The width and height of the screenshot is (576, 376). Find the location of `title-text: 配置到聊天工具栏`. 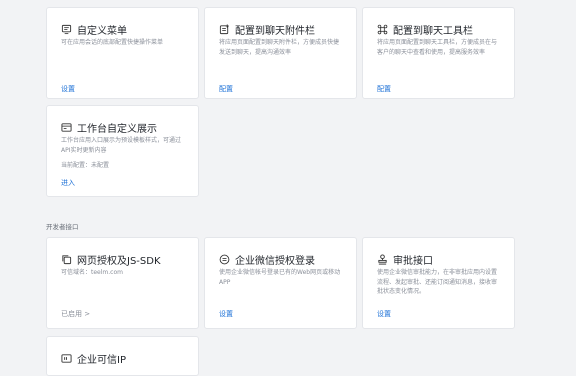

title-text: 配置到聊天工具栏 is located at coordinates (433, 31).